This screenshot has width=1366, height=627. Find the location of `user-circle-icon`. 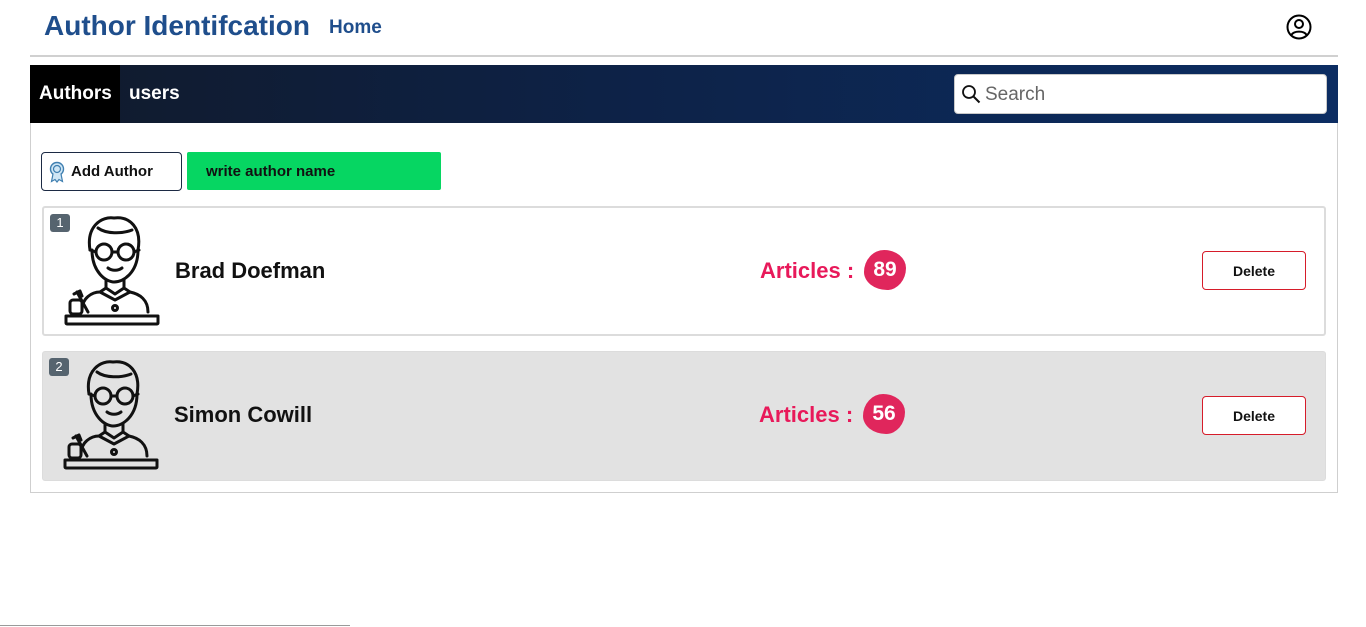

user-circle-icon is located at coordinates (1299, 27).